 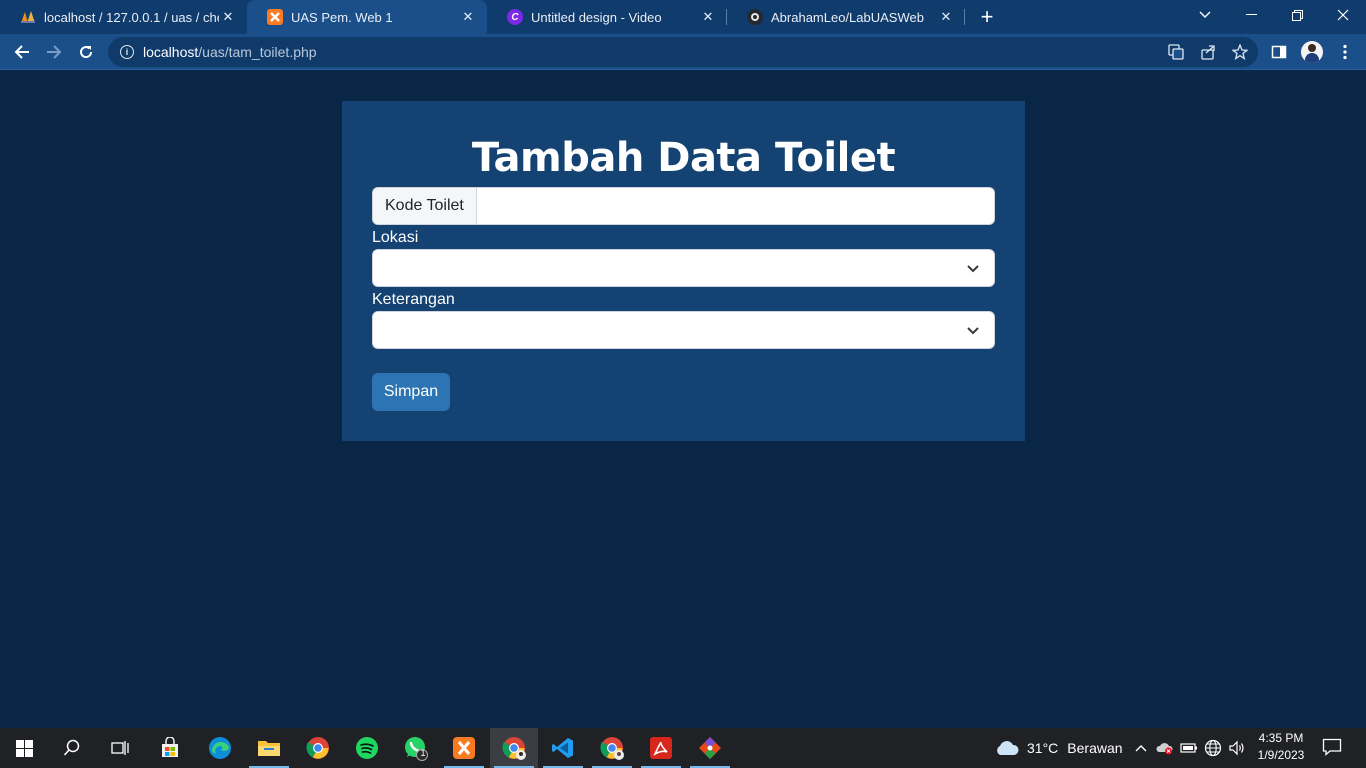 I want to click on windows-taskbar: 1 31°C Berawan 4:35 PM 1/9/2023, so click(x=683, y=748).